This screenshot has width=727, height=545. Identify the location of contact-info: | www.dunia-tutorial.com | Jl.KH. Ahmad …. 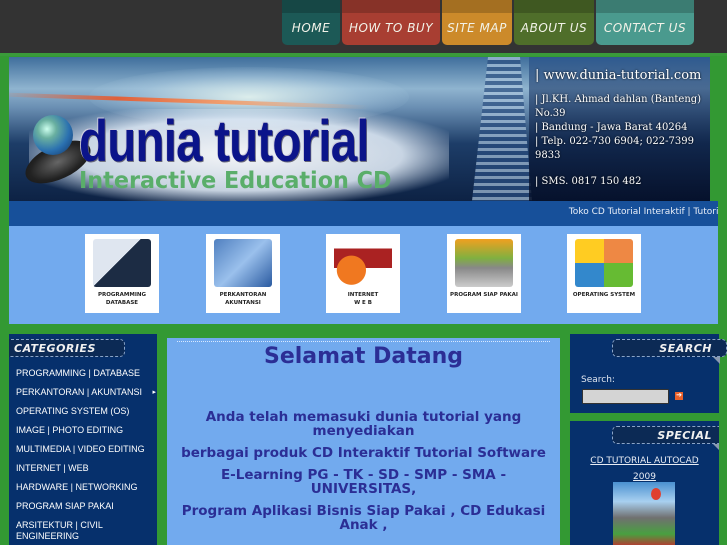
(622, 134).